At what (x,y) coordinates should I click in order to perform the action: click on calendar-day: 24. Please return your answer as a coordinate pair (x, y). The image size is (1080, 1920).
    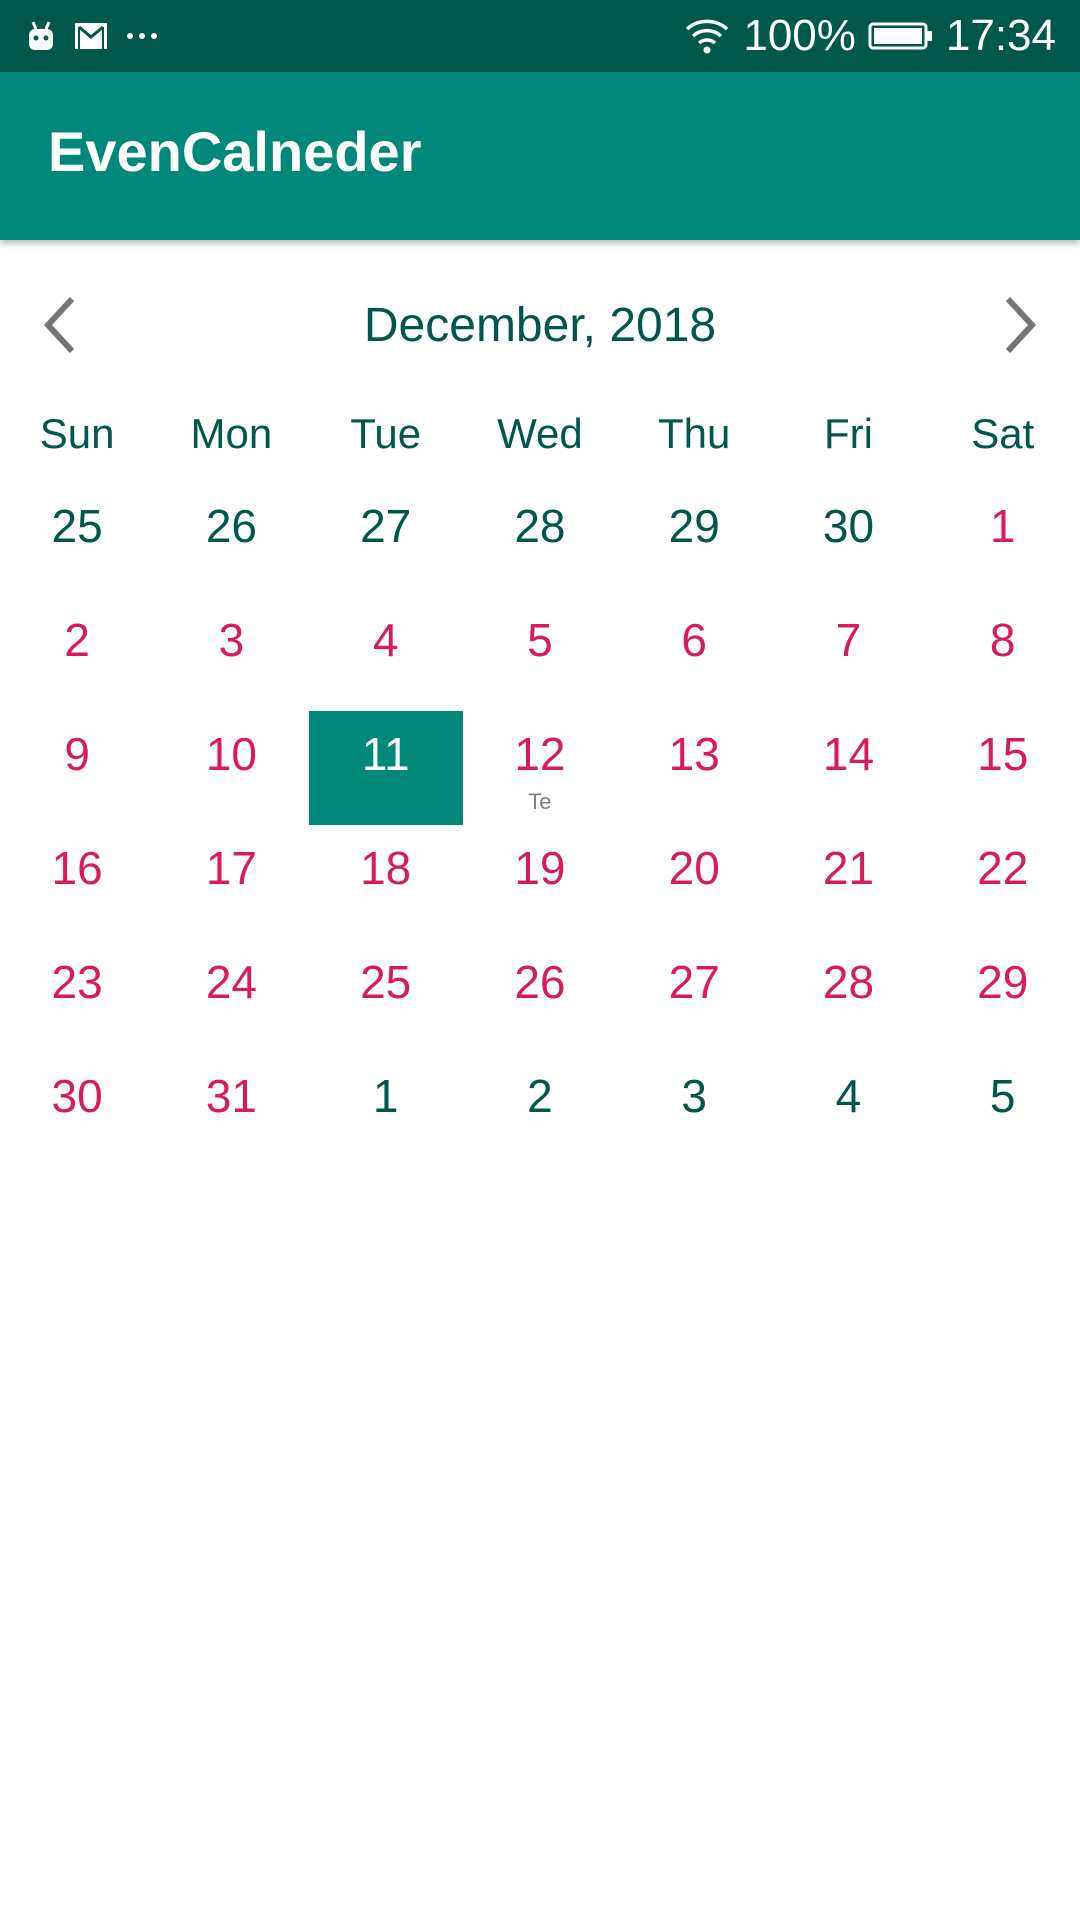
    Looking at the image, I should click on (231, 996).